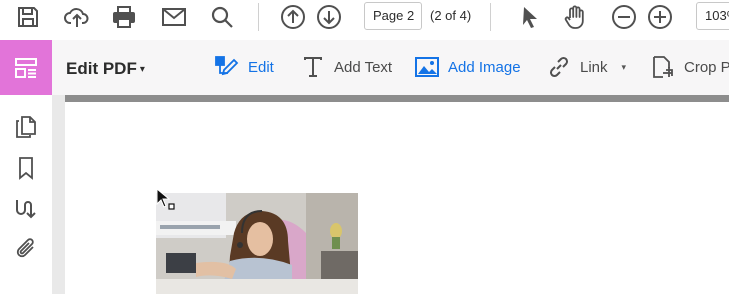 The image size is (729, 294). I want to click on edit-pdf-menu: Edit PDF ▾, so click(105, 69).